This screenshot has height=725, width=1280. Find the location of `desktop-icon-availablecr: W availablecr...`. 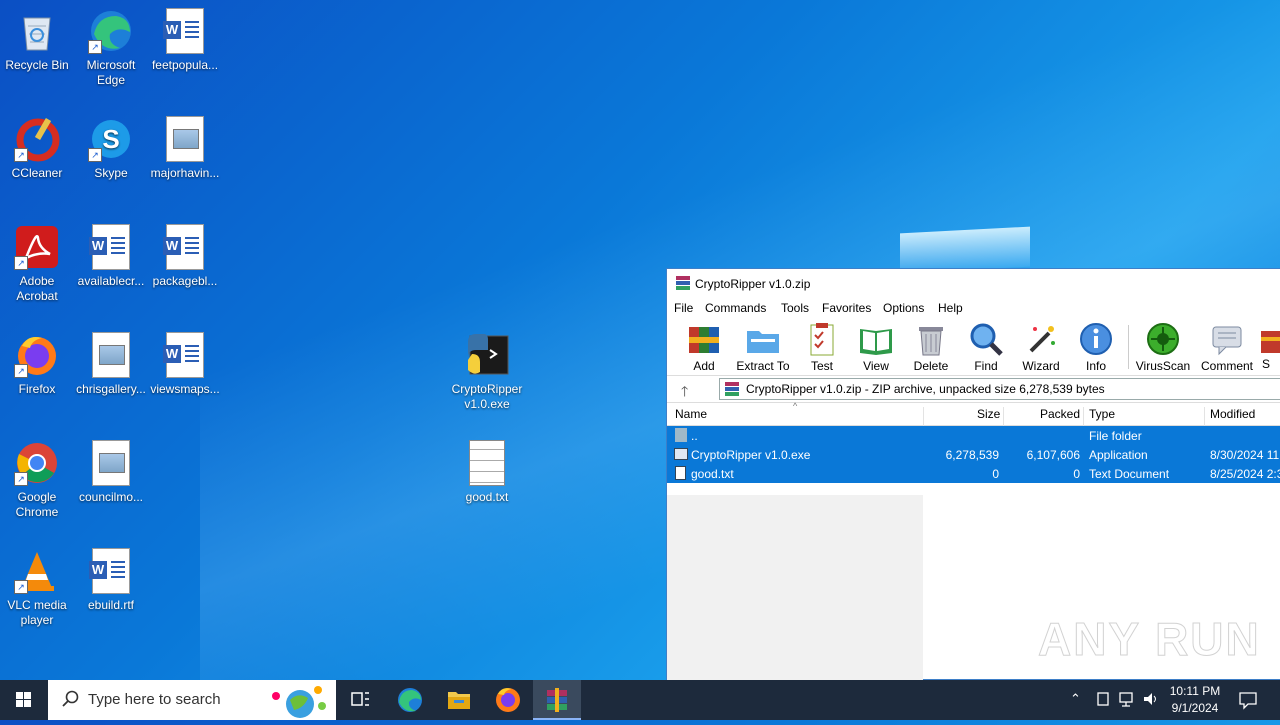

desktop-icon-availablecr: W availablecr... is located at coordinates (111, 256).